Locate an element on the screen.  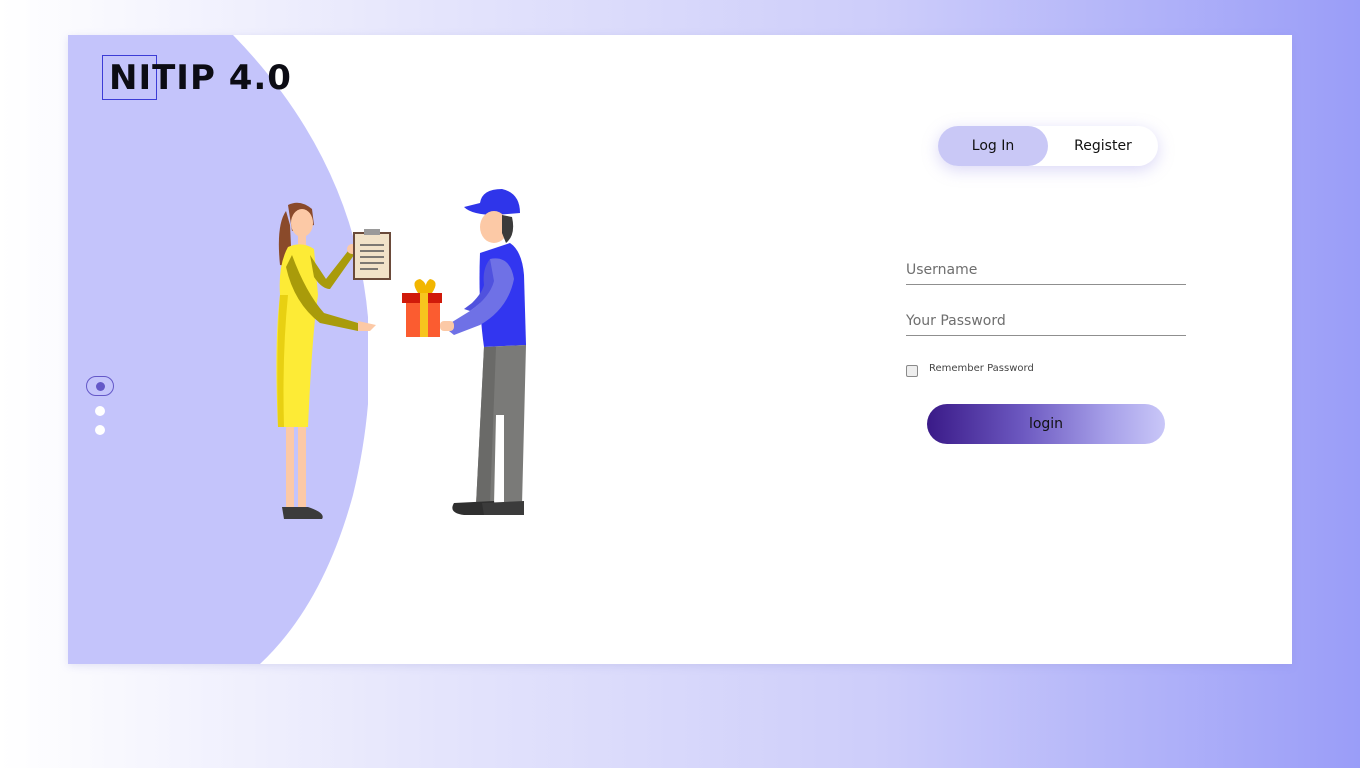
courier-figure is located at coordinates (483, 352).